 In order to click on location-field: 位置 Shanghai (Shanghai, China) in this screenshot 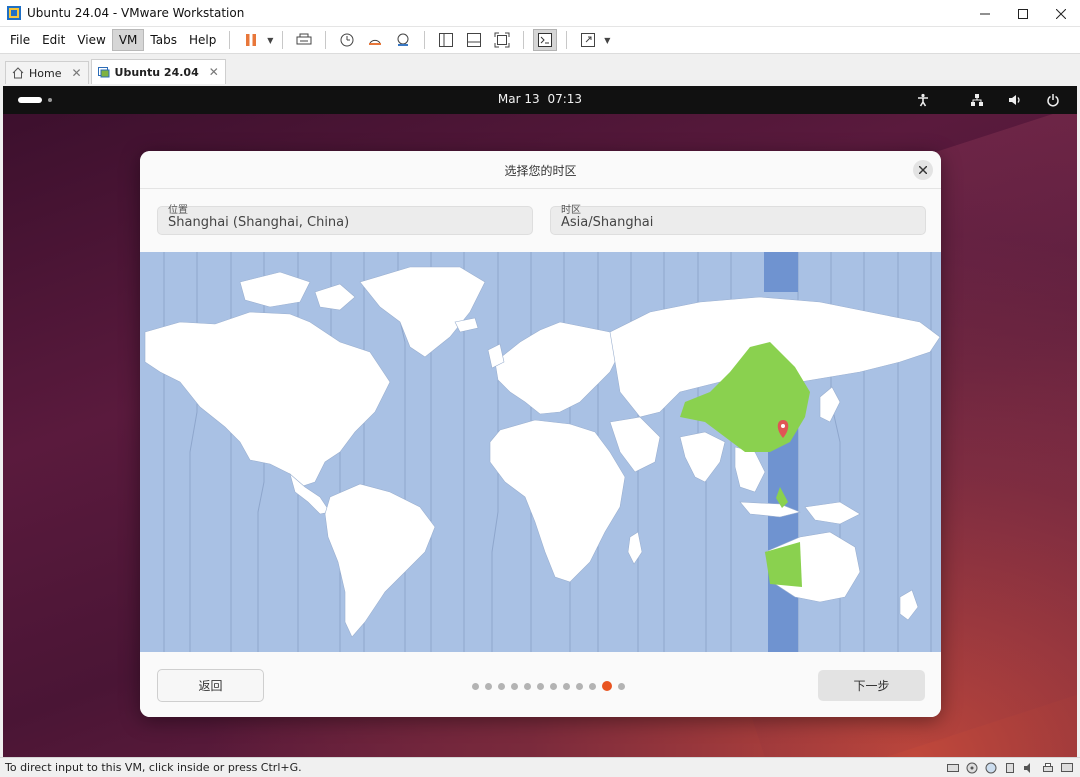, I will do `click(345, 220)`.